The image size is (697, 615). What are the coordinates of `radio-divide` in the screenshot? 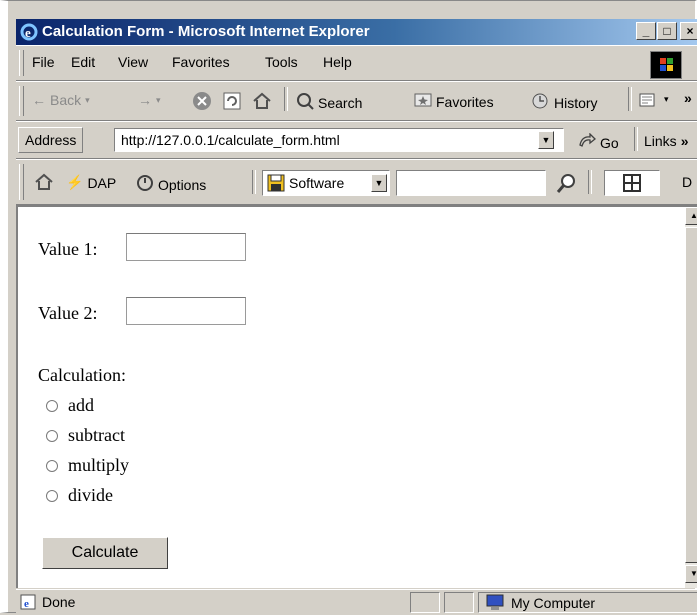 It's located at (52, 495).